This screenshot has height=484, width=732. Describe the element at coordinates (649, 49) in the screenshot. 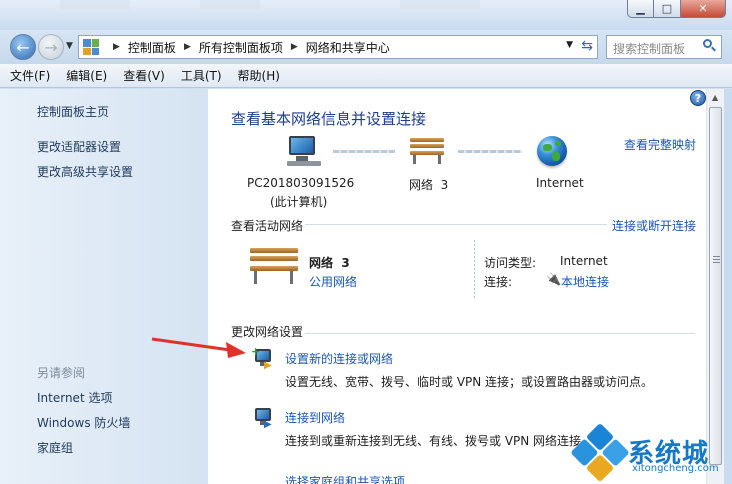

I see `search-placeholder: 搜索控制面板` at that location.